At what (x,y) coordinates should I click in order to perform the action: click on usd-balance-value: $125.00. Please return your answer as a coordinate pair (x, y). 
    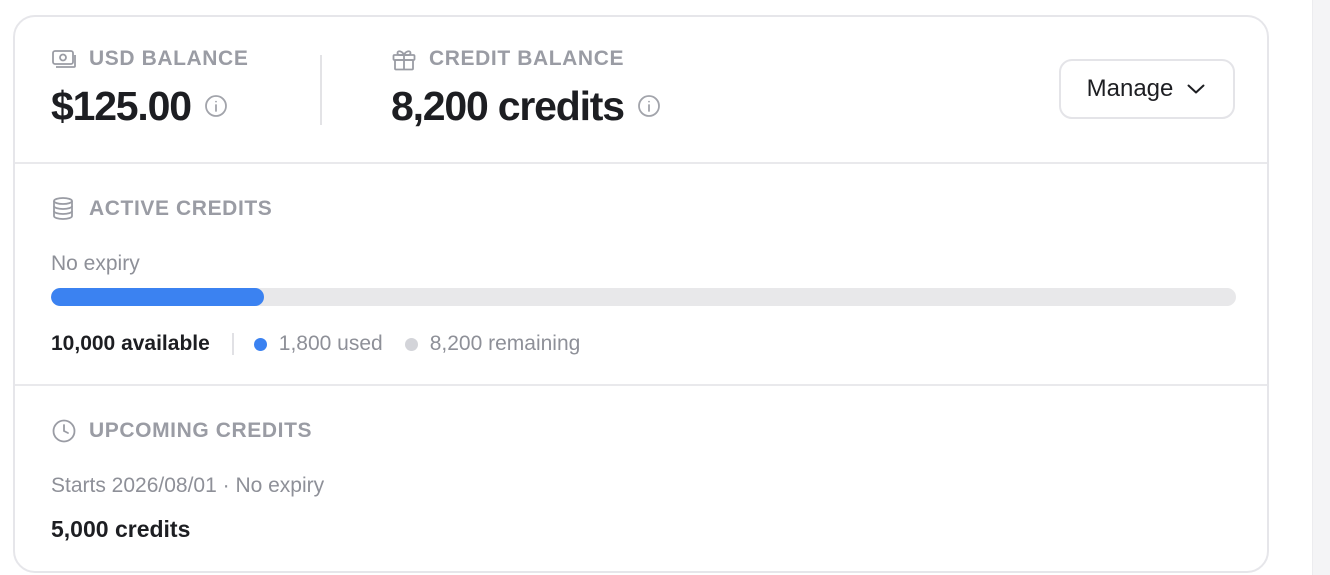
    Looking at the image, I should click on (121, 105).